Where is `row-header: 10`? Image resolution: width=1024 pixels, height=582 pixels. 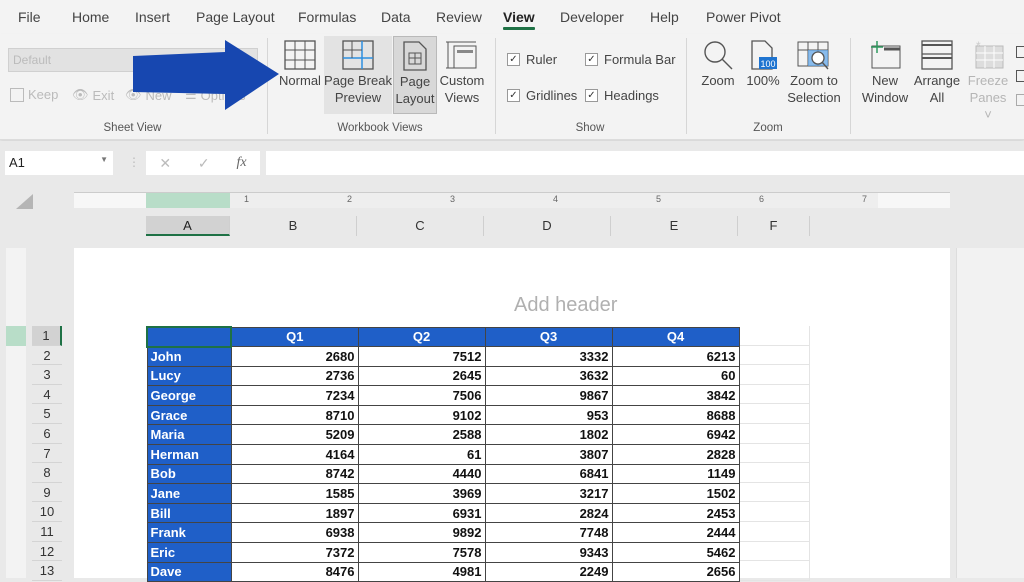 row-header: 10 is located at coordinates (47, 512).